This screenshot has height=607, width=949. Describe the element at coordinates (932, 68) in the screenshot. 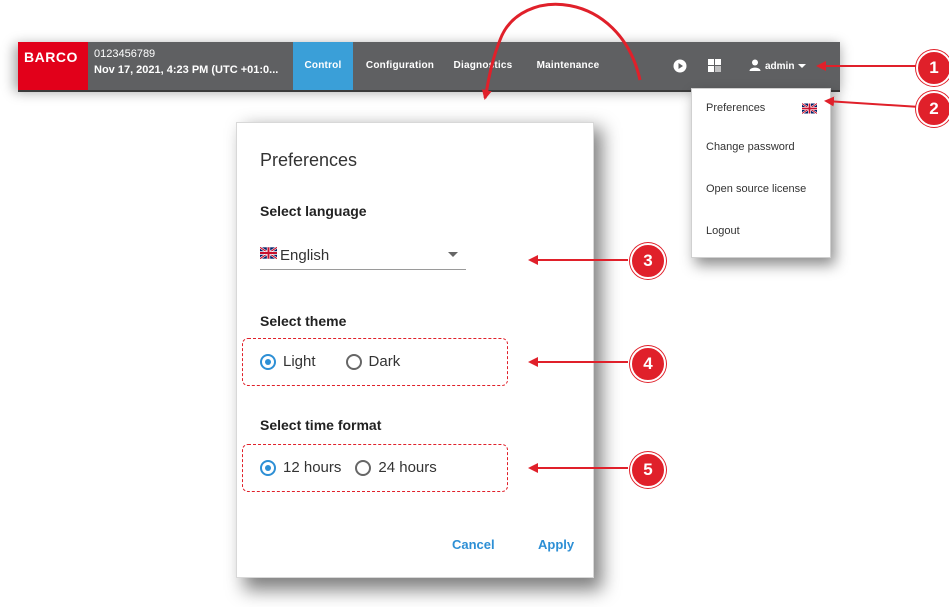

I see `callout-1: 1` at that location.